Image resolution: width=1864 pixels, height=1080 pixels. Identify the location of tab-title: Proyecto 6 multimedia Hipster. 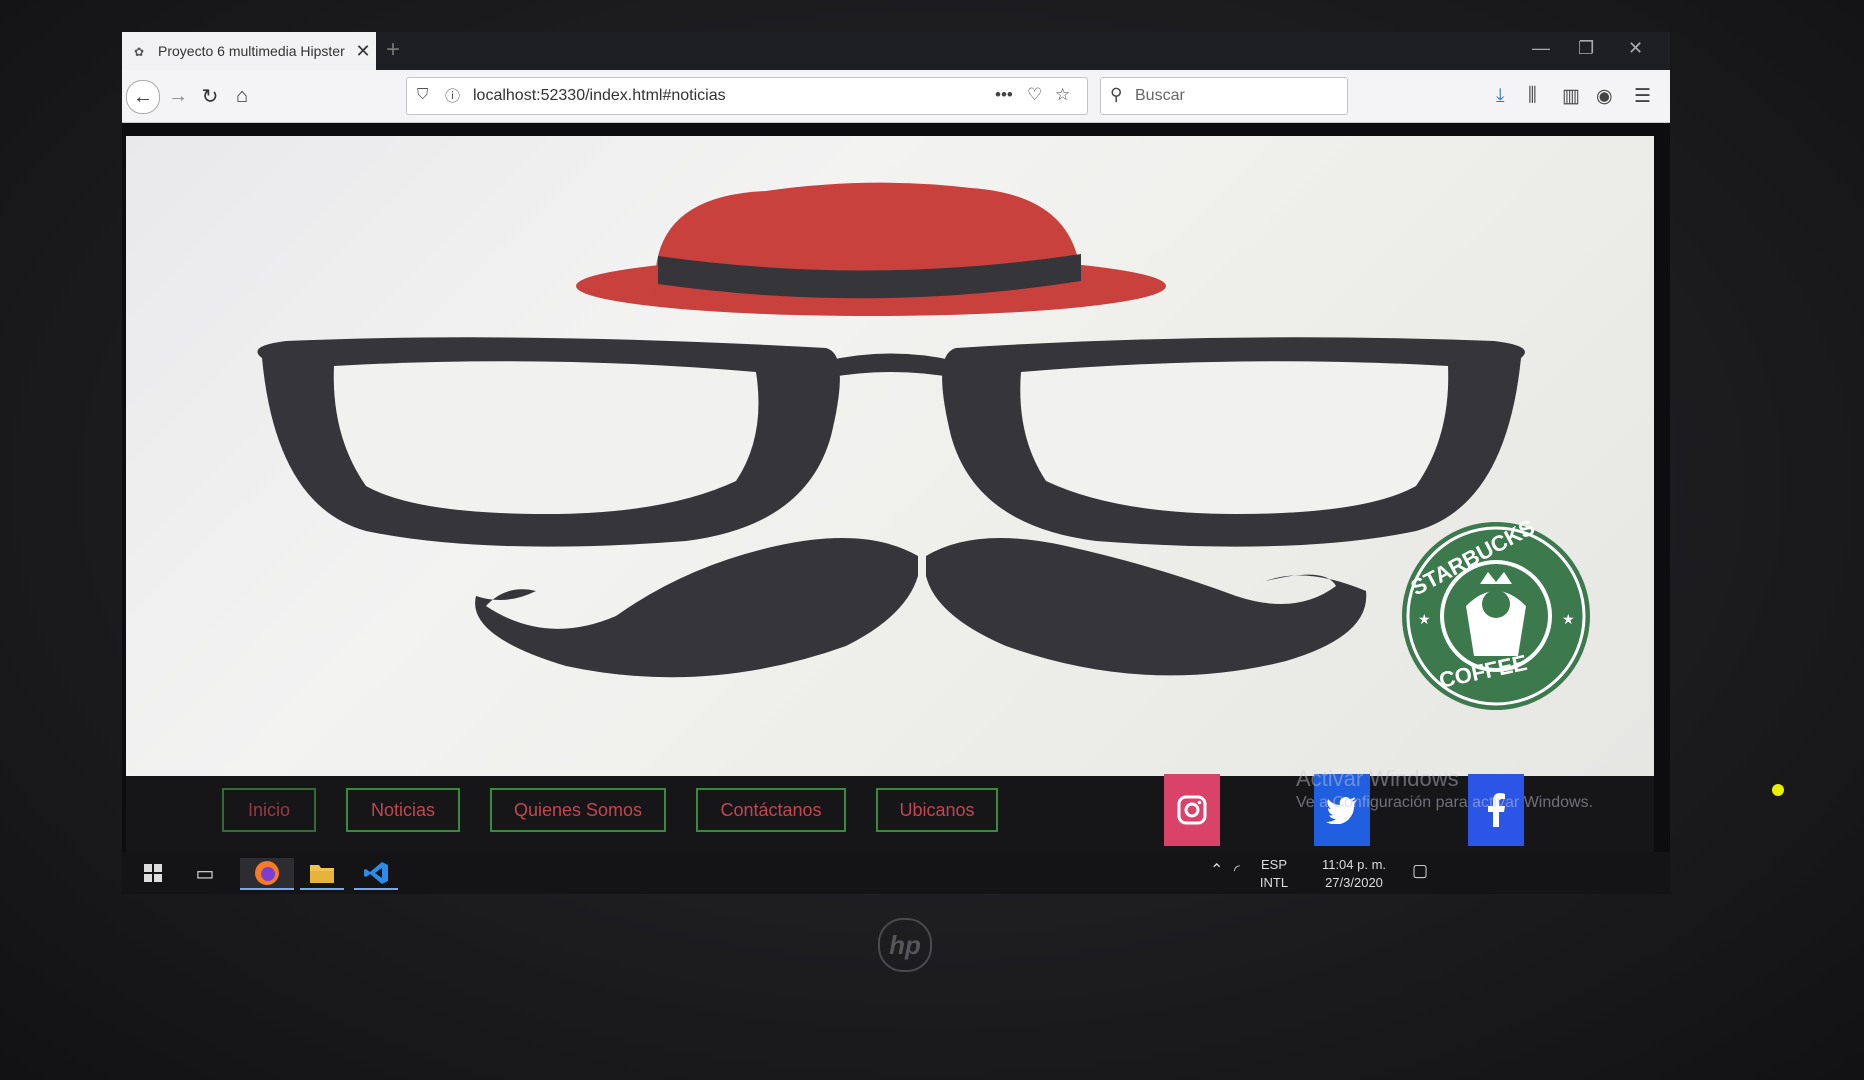
(251, 51).